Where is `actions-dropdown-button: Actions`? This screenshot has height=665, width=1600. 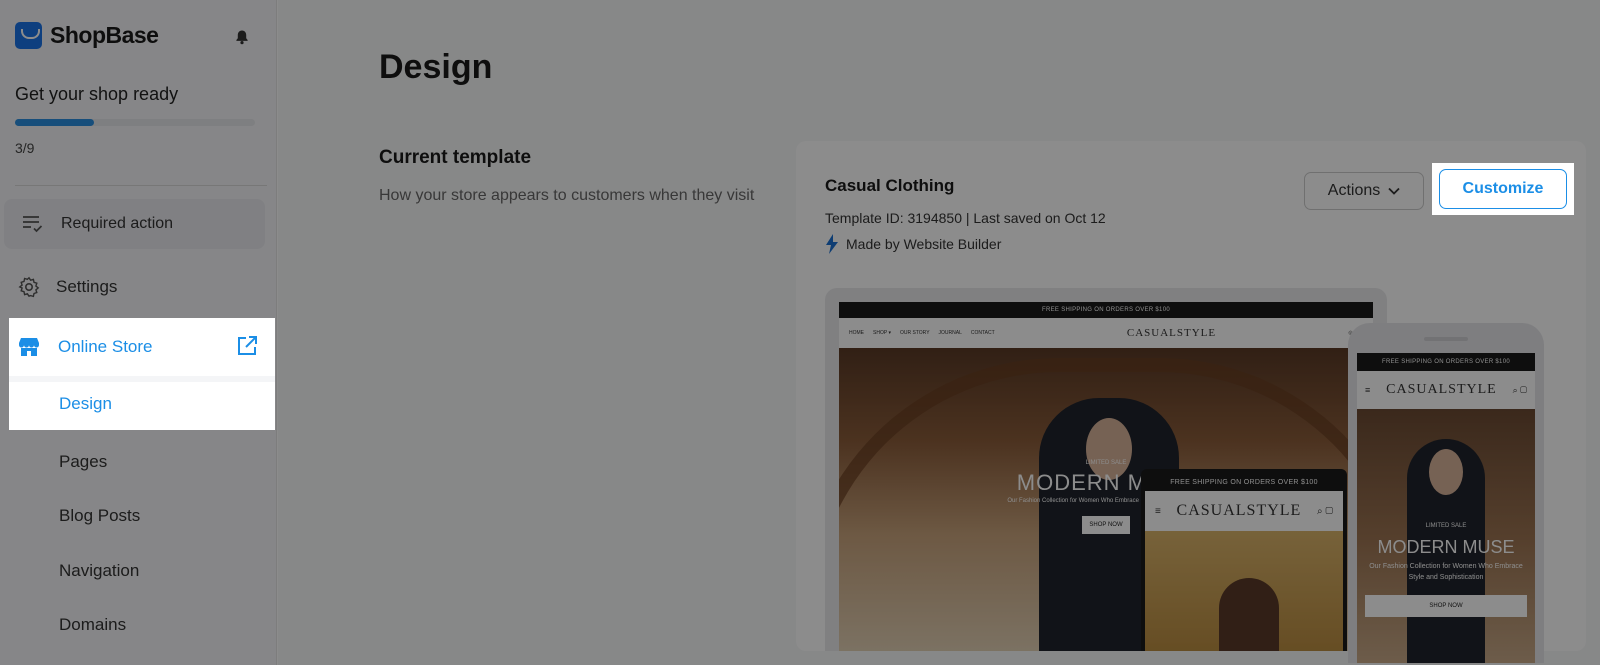 actions-dropdown-button: Actions is located at coordinates (1364, 191).